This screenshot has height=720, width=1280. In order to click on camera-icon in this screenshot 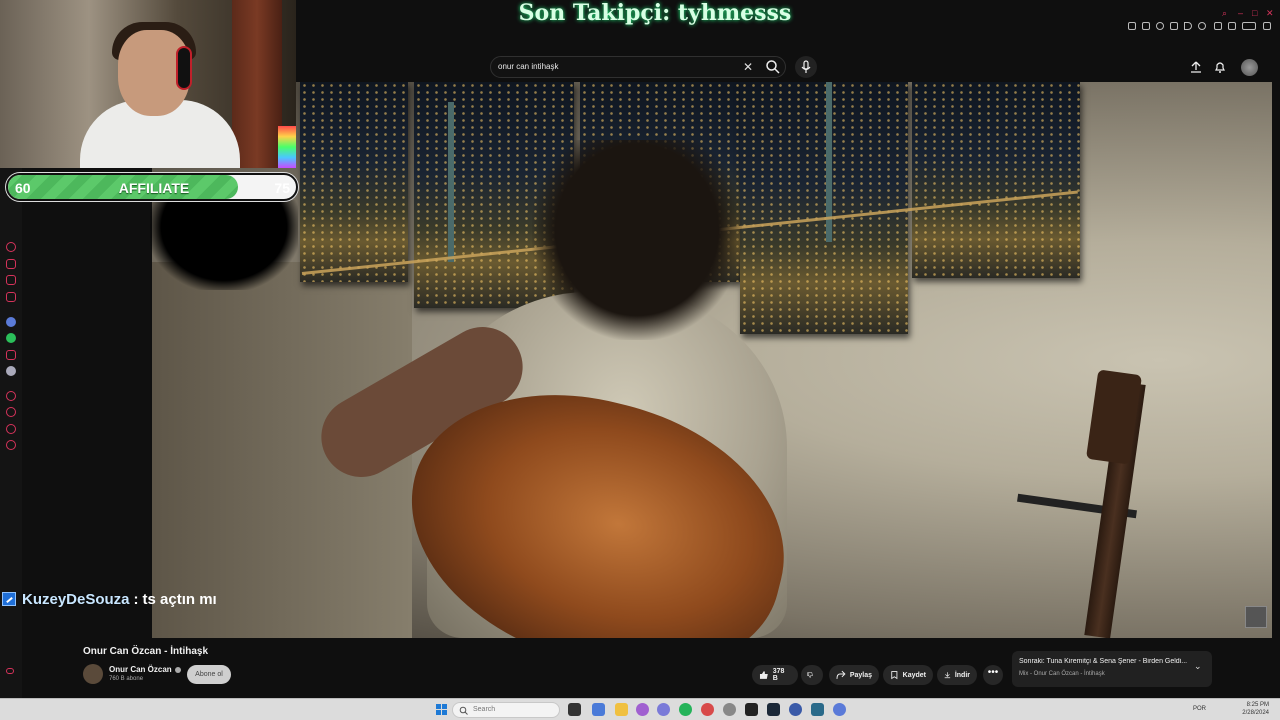, I will do `click(1174, 26)`.